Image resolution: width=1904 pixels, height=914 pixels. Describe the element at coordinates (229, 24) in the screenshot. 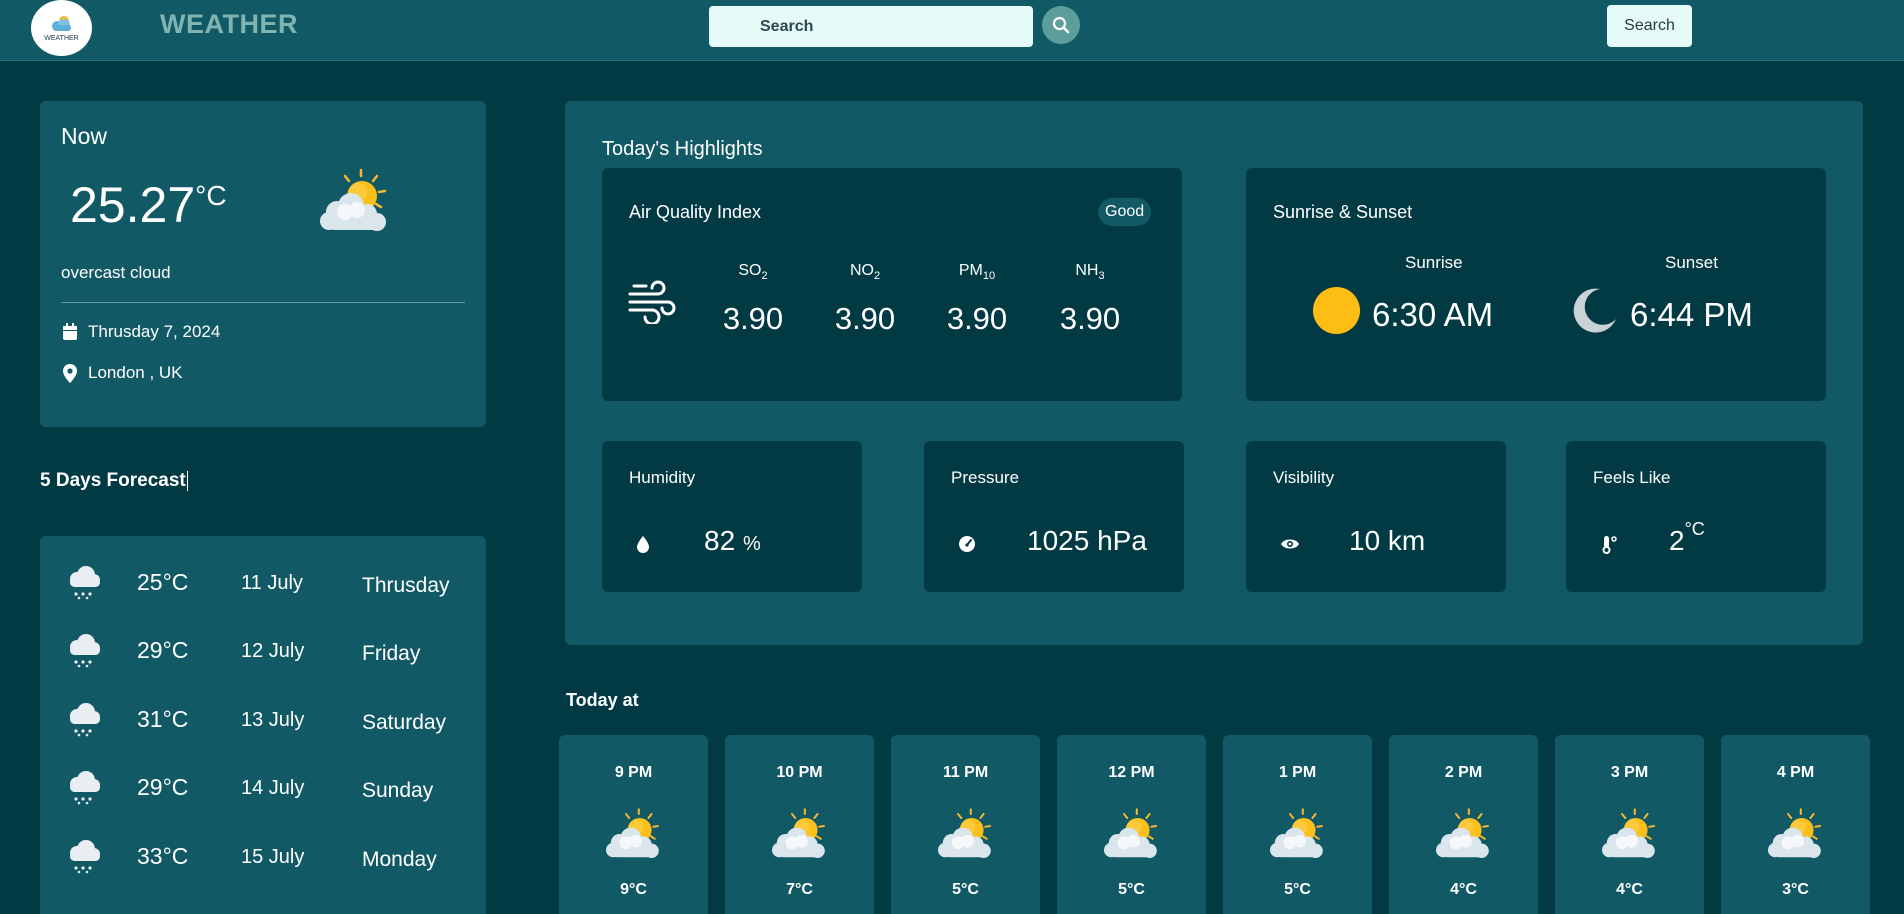

I see `brand-title: WEATHER` at that location.